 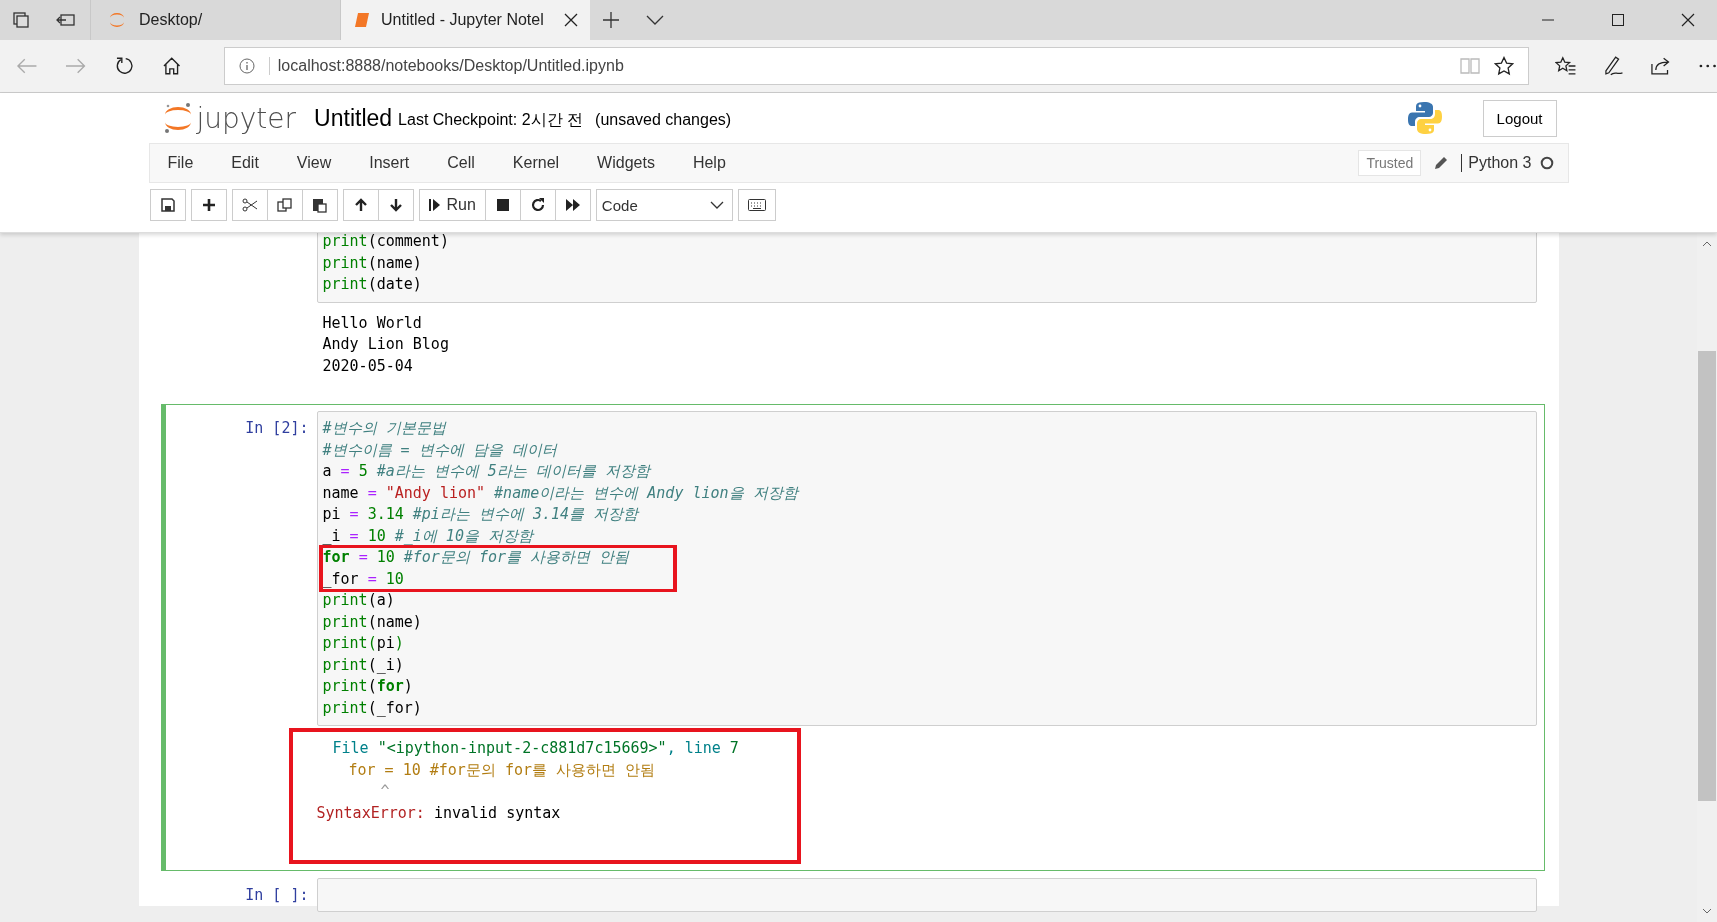 What do you see at coordinates (438, 813) in the screenshot?
I see `error-line: SyntaxError: invalid syntax` at bounding box center [438, 813].